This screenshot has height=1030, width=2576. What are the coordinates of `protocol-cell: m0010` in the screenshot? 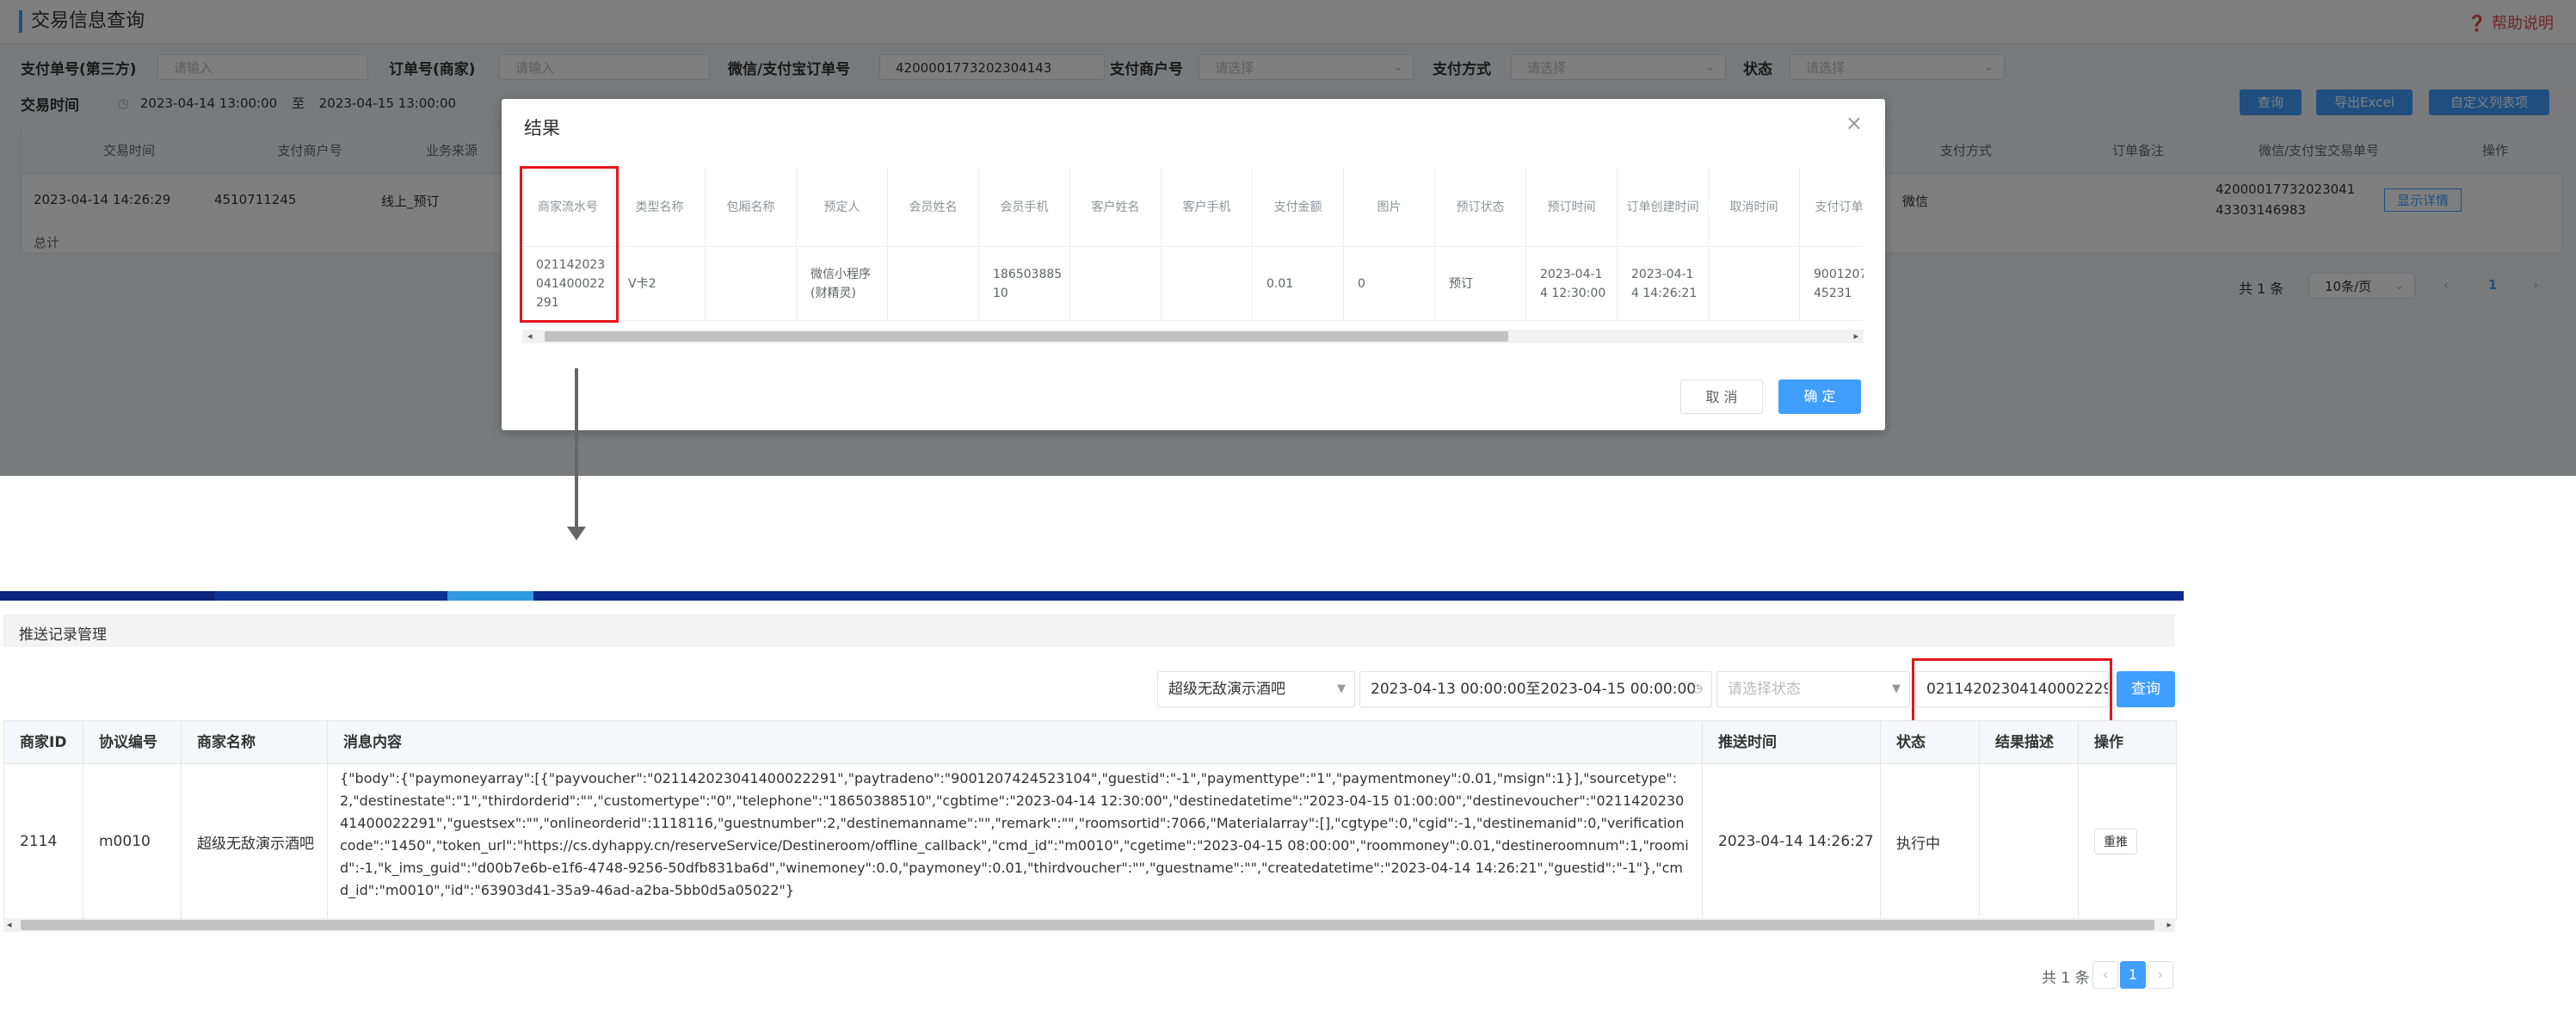 It's located at (132, 841).